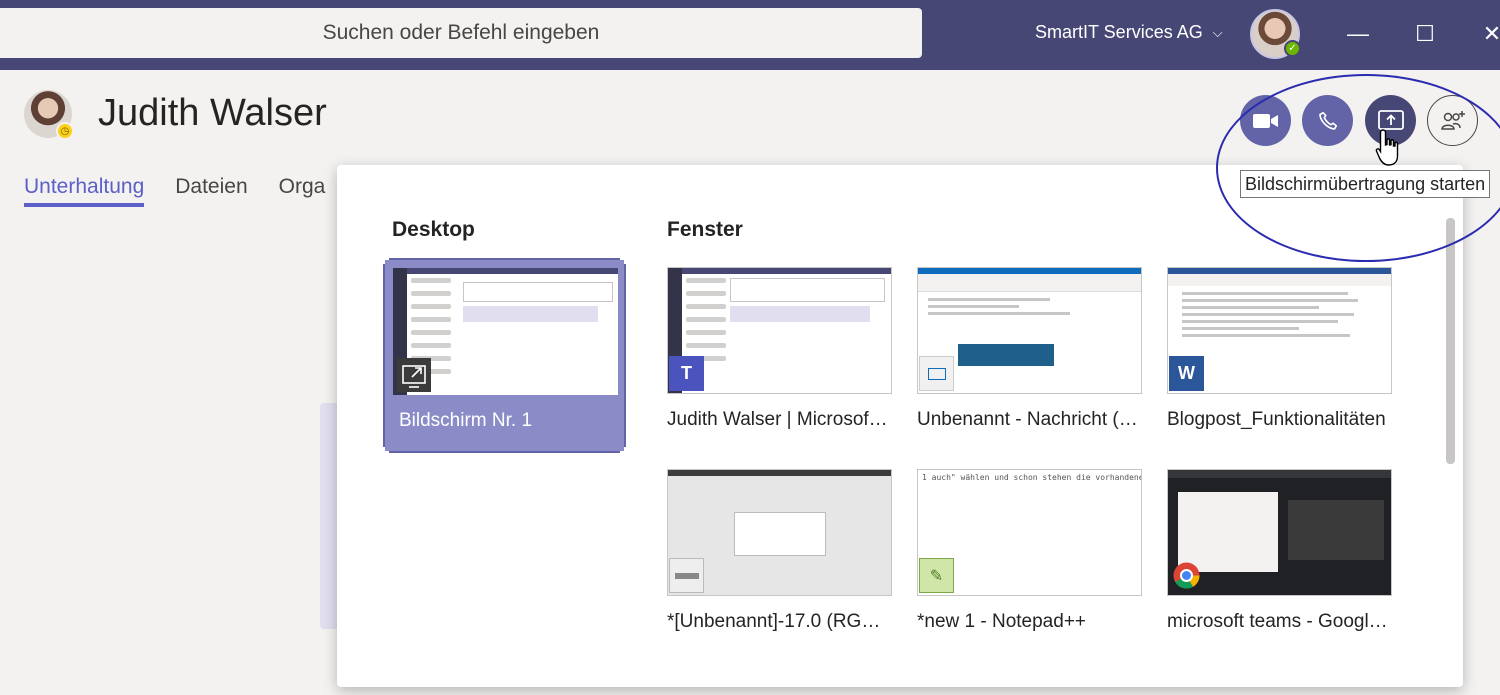 The height and width of the screenshot is (695, 1500). I want to click on tab-org: Orga, so click(302, 191).